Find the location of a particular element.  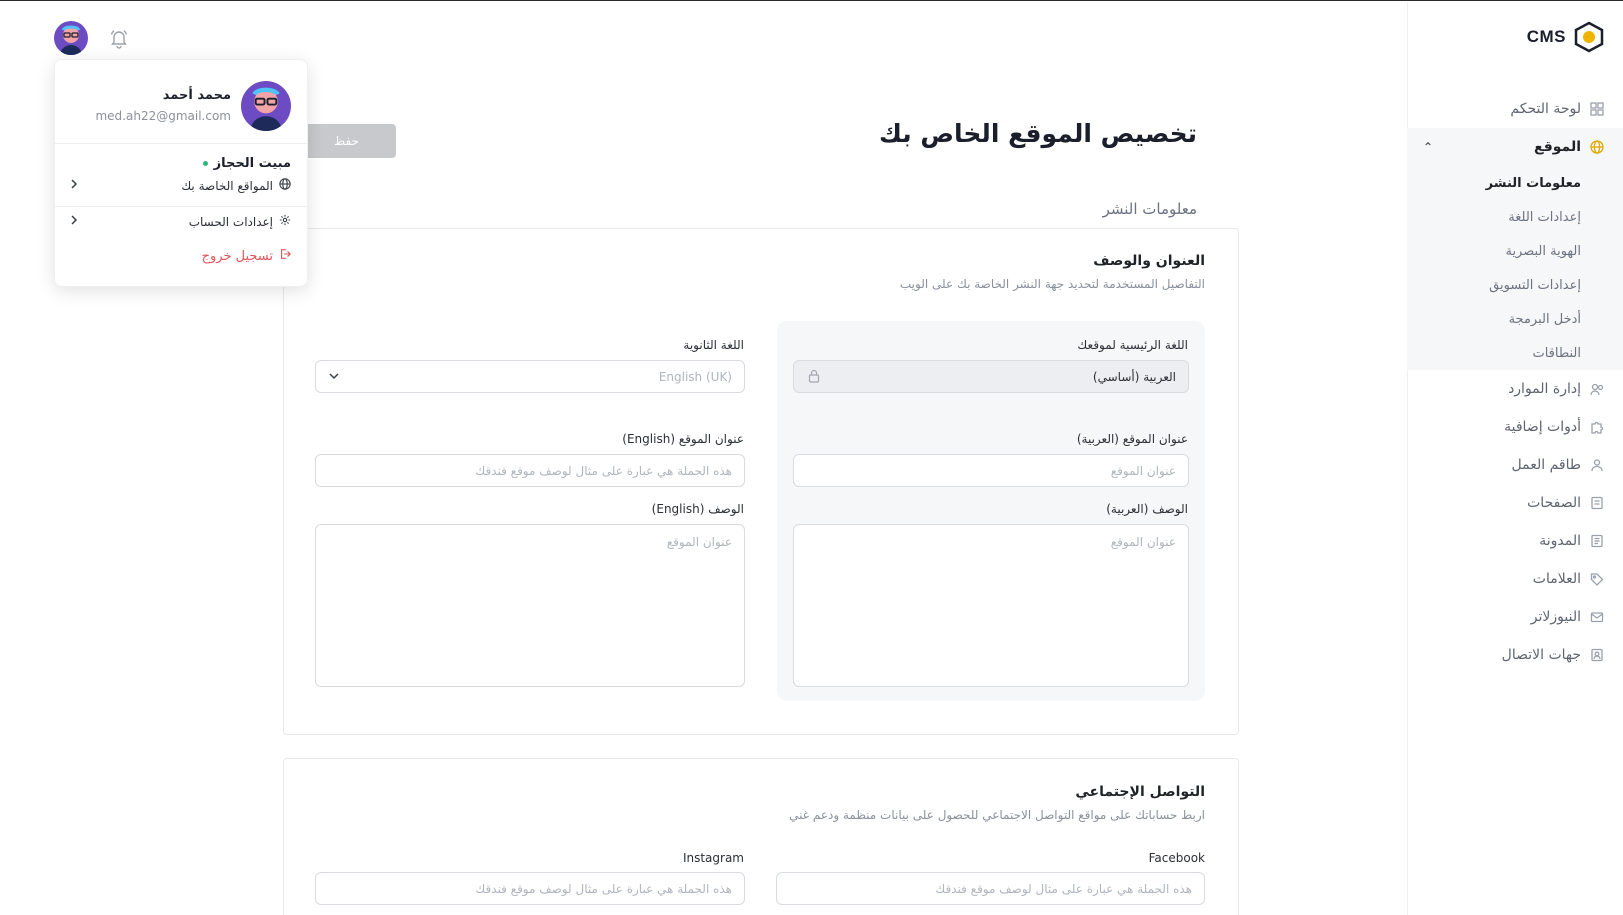

chevron-up-icon: ⌃ is located at coordinates (1428, 147).